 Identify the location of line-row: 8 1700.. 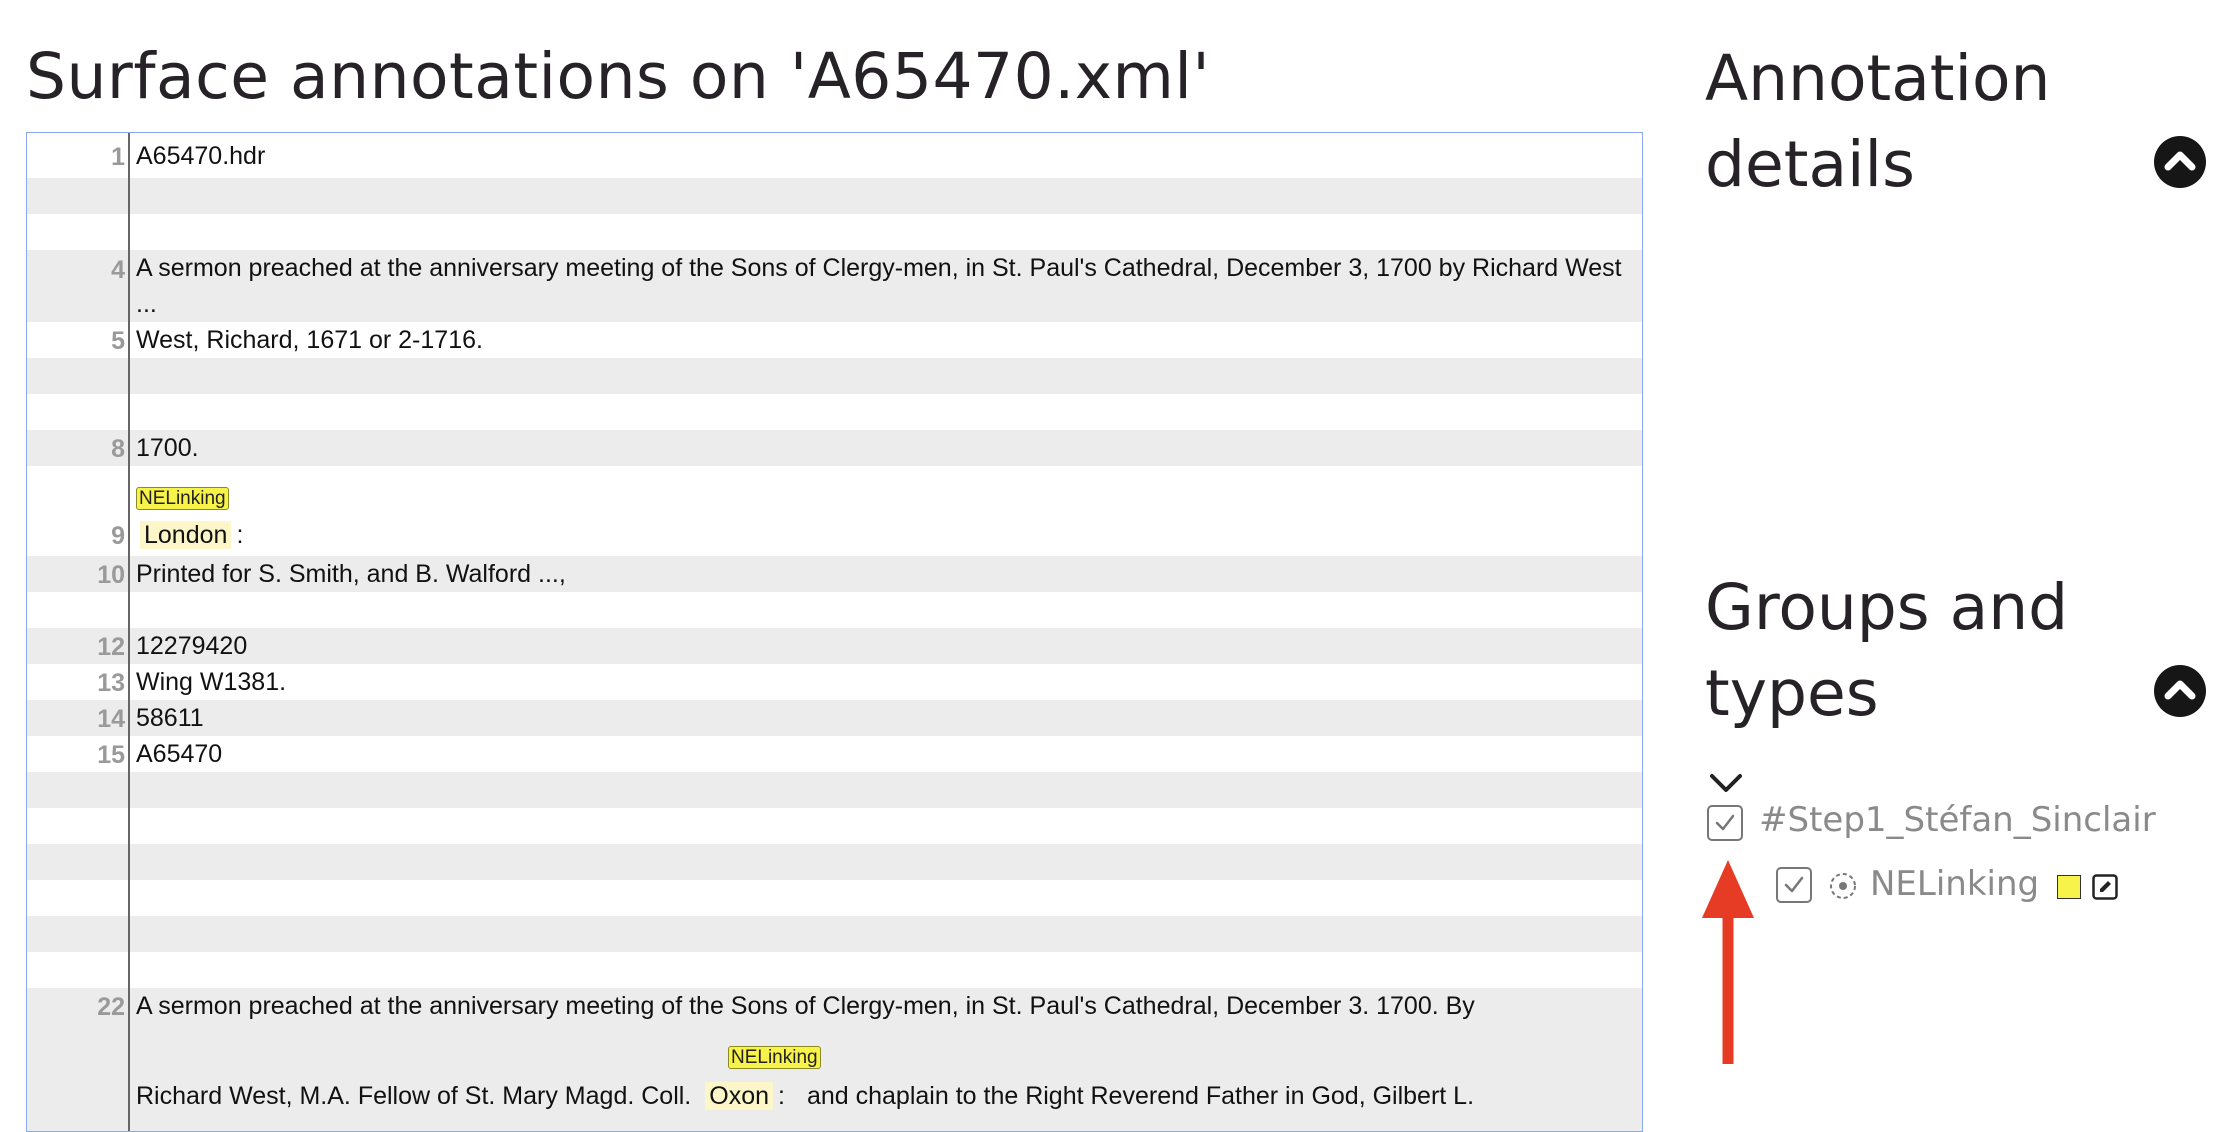
(834, 448).